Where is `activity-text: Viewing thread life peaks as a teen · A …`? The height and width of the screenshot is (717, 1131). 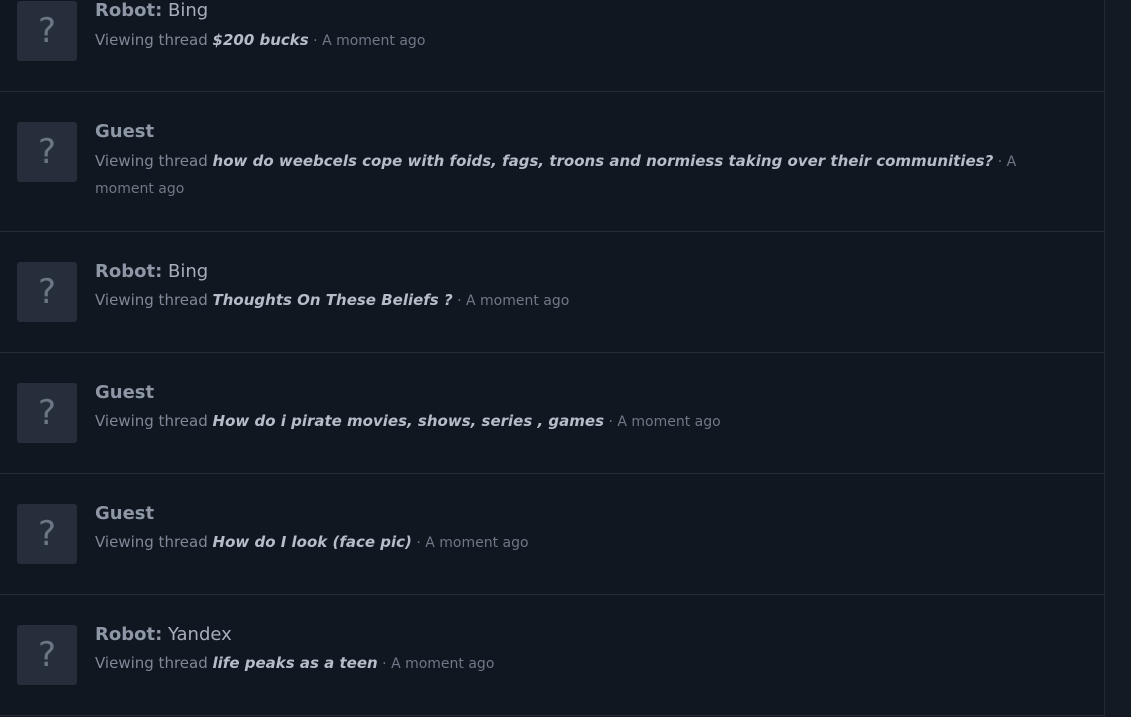 activity-text: Viewing thread life peaks as a teen · A … is located at coordinates (579, 663).